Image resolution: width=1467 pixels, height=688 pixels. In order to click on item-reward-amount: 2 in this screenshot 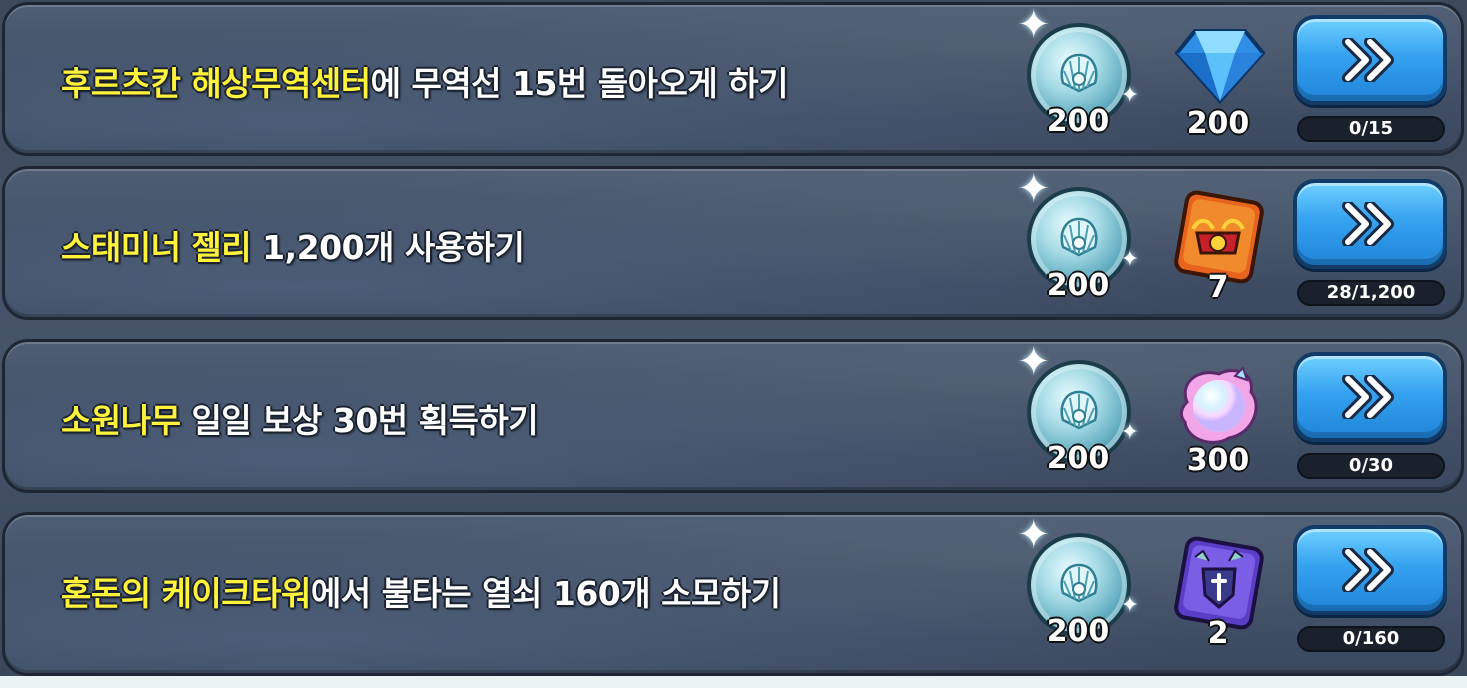, I will do `click(1218, 633)`.